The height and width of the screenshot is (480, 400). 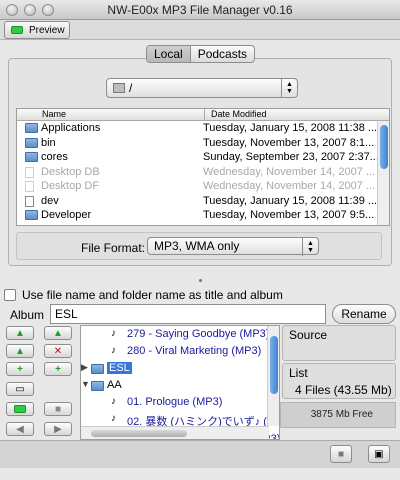 I want to click on new-folder-icon: ▲, so click(x=20, y=351).